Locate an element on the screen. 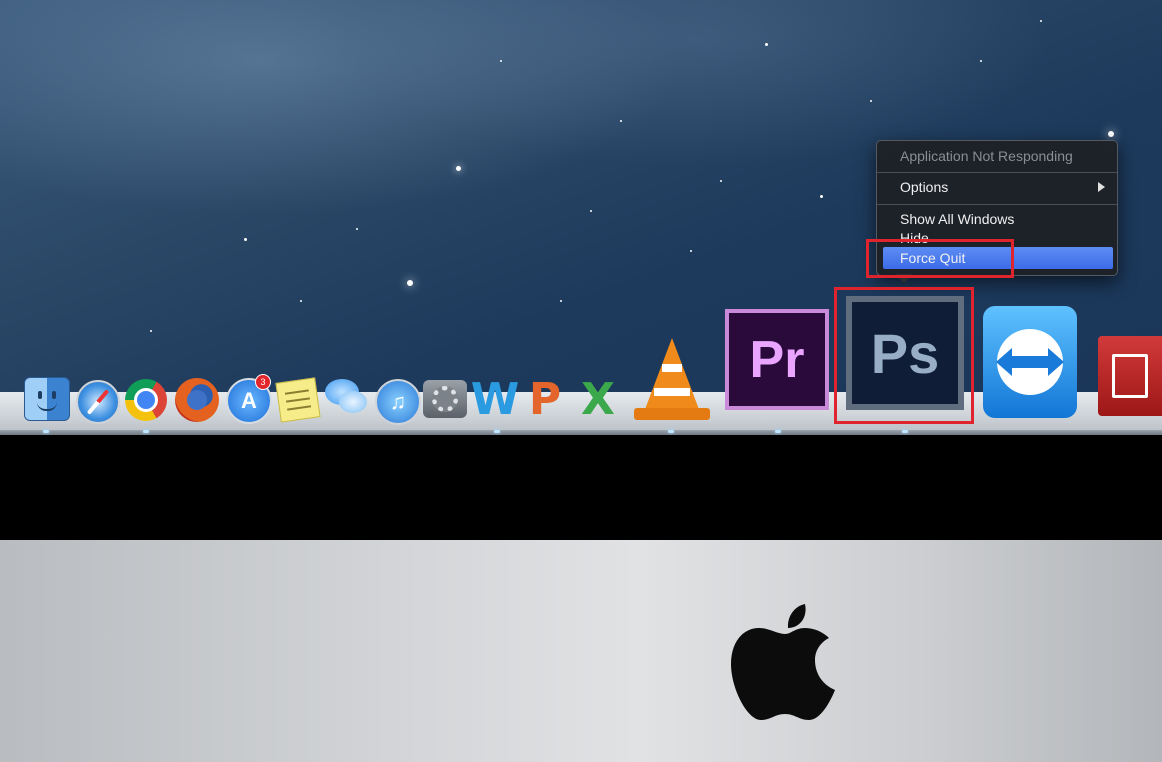 The height and width of the screenshot is (762, 1162). itunes-glyph: ♫ is located at coordinates (398, 401).